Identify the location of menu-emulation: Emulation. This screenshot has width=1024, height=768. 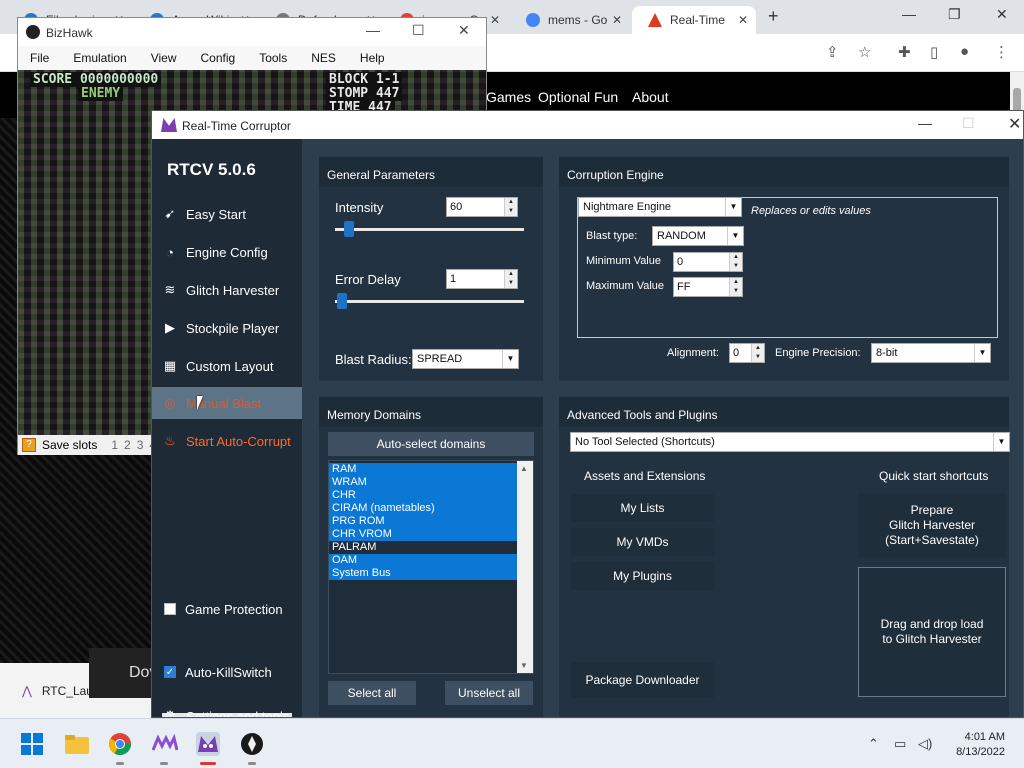
(99, 58).